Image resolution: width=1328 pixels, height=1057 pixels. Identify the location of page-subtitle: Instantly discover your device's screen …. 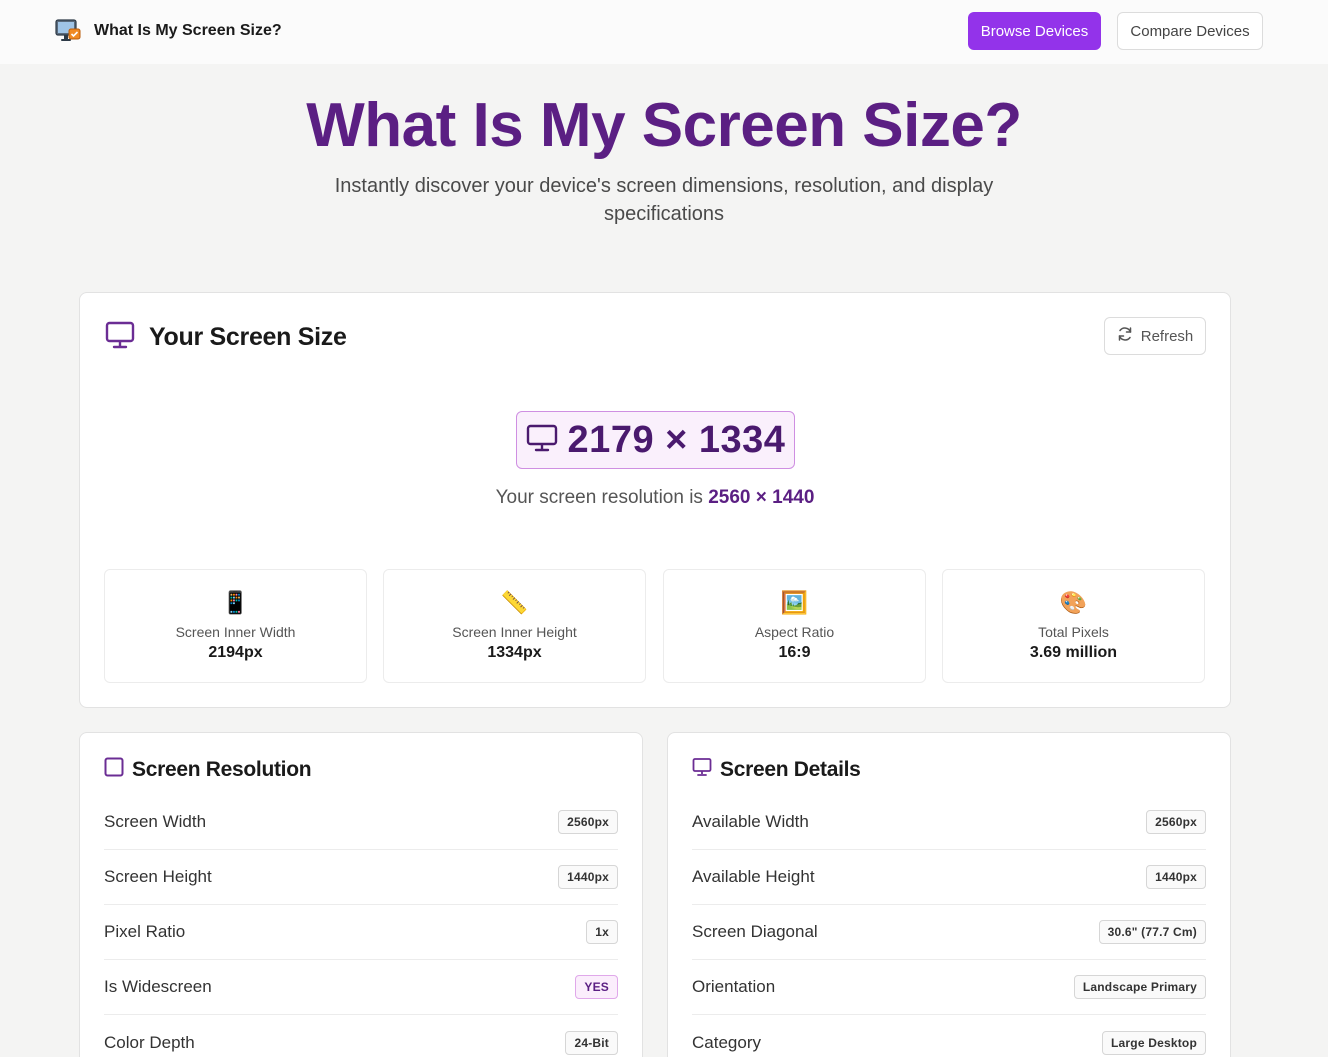
(664, 200).